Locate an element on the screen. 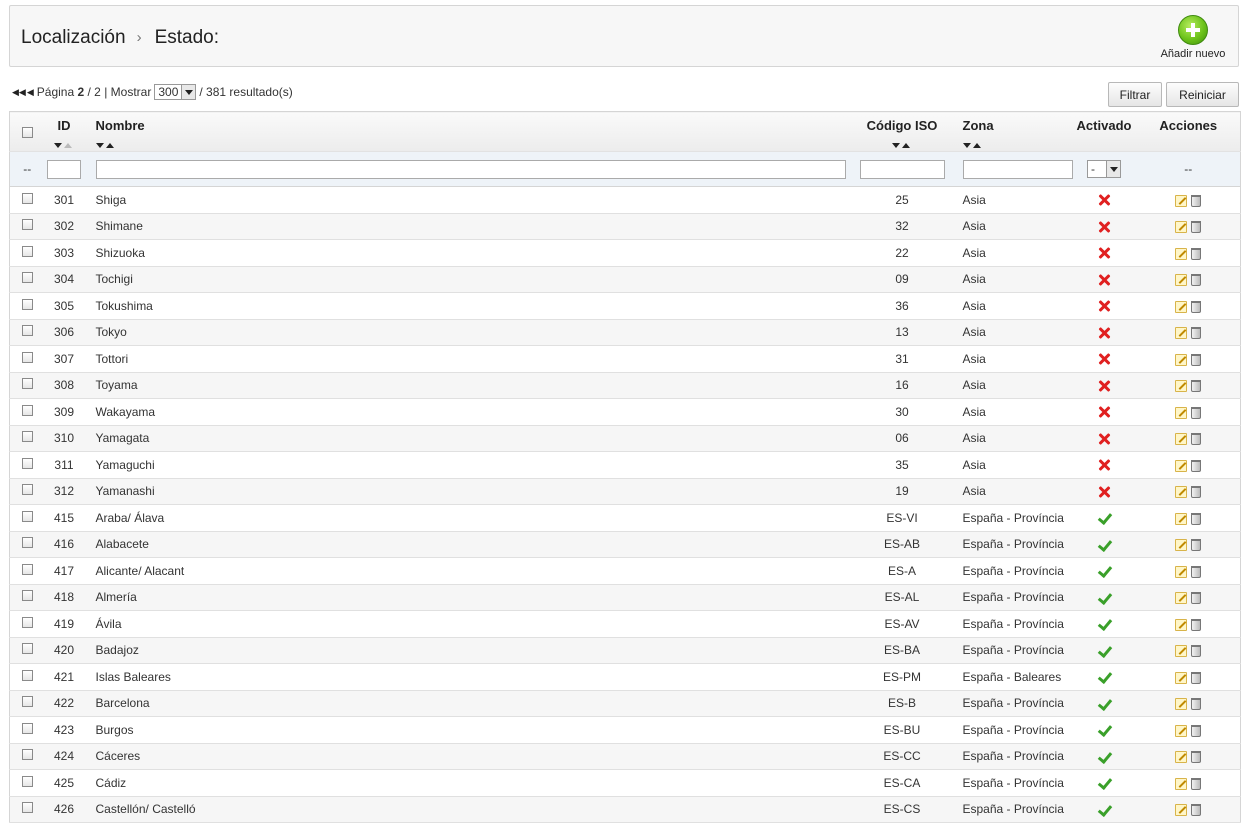  table-row: 303 Shizuoka 22 Asia is located at coordinates (625, 253).